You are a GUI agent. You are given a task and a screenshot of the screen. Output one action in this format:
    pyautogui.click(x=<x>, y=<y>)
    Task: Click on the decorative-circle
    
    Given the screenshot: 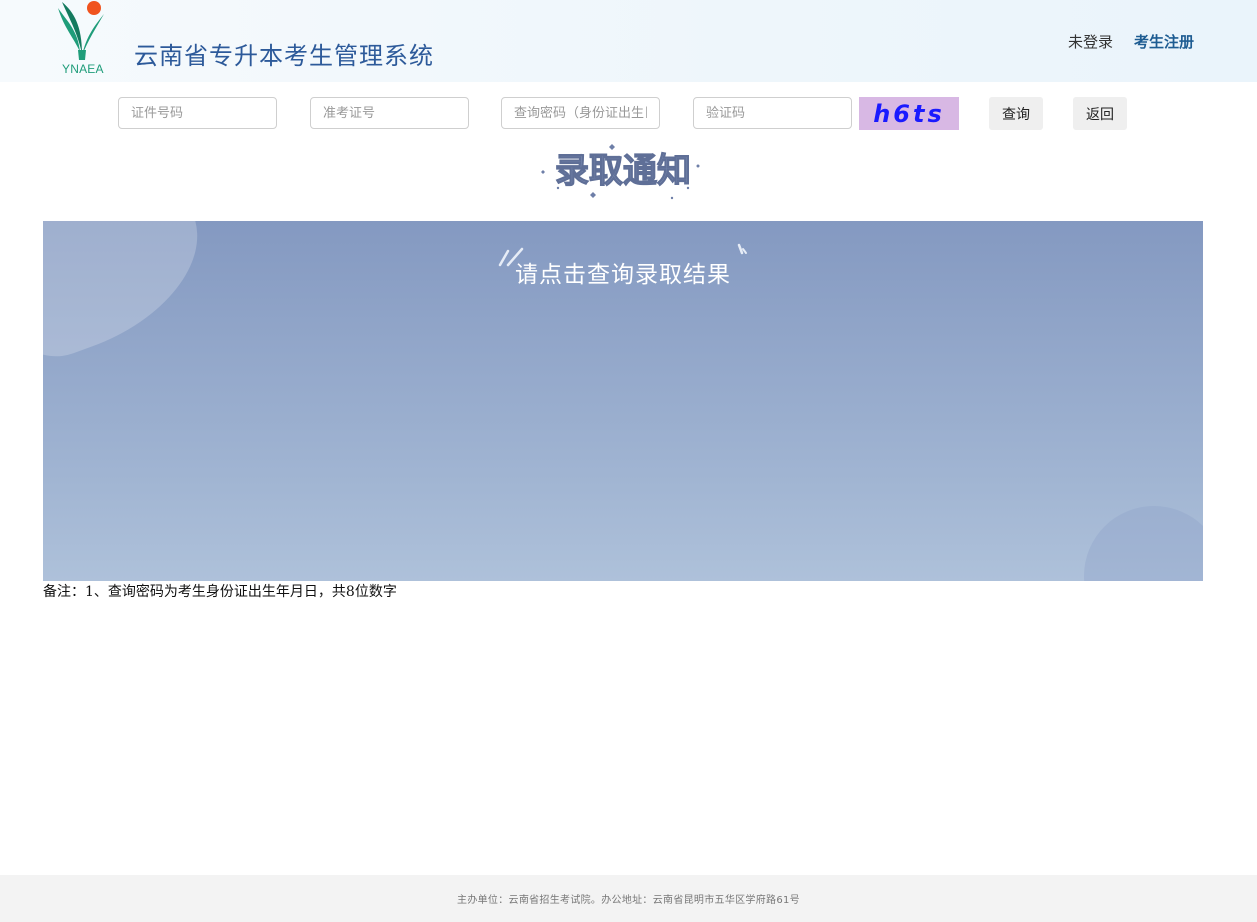 What is the action you would take?
    pyautogui.click(x=1143, y=543)
    